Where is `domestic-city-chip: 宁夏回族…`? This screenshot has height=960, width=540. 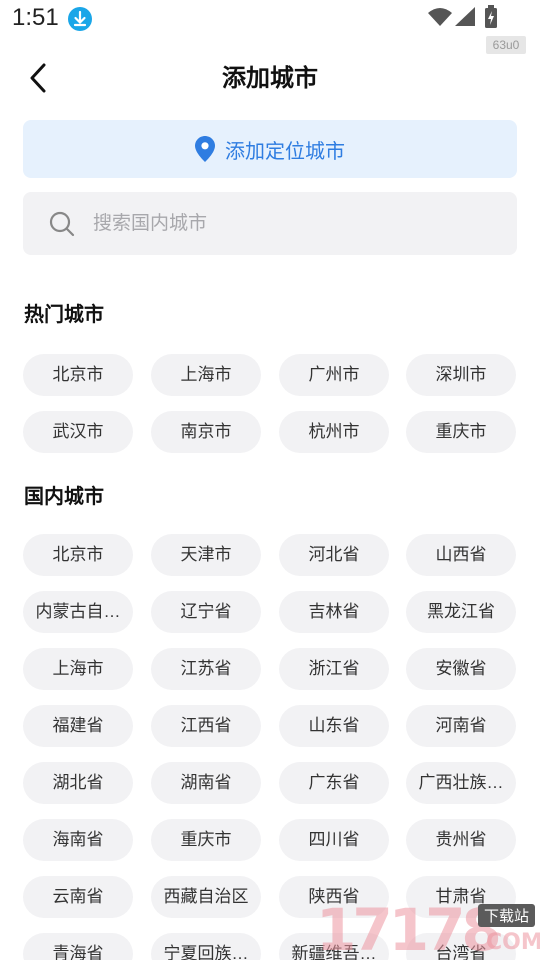
domestic-city-chip: 宁夏回族… is located at coordinates (206, 946).